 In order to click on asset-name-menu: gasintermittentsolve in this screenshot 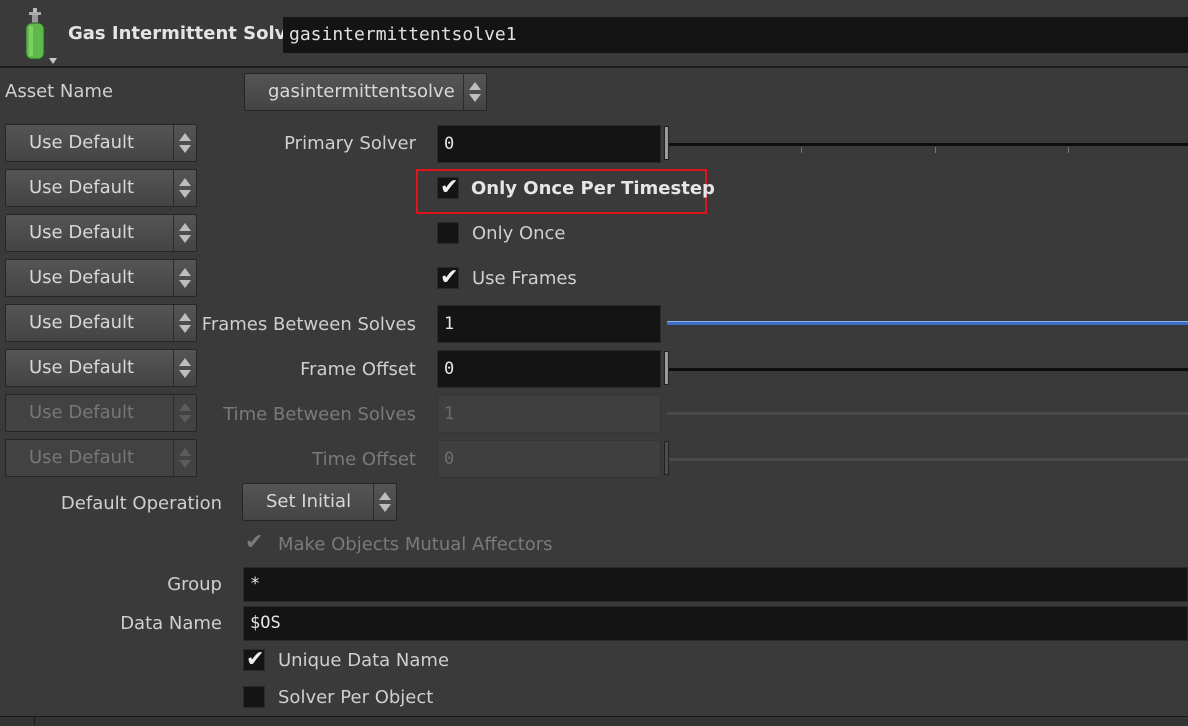, I will do `click(365, 92)`.